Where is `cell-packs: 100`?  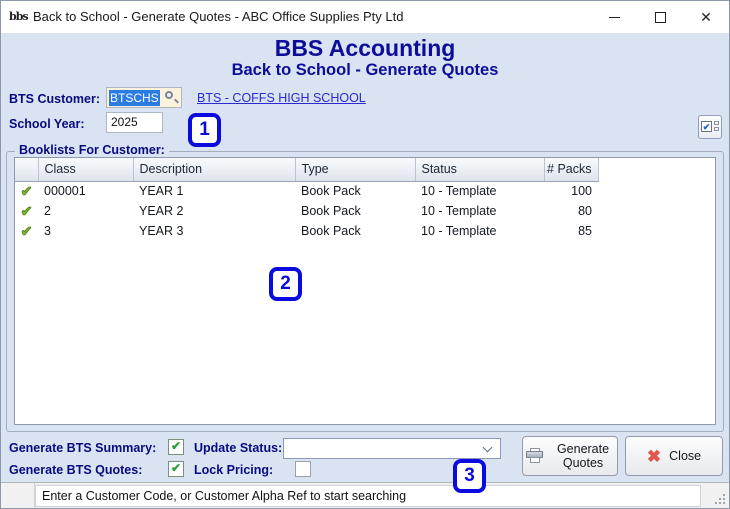
cell-packs: 100 is located at coordinates (581, 191).